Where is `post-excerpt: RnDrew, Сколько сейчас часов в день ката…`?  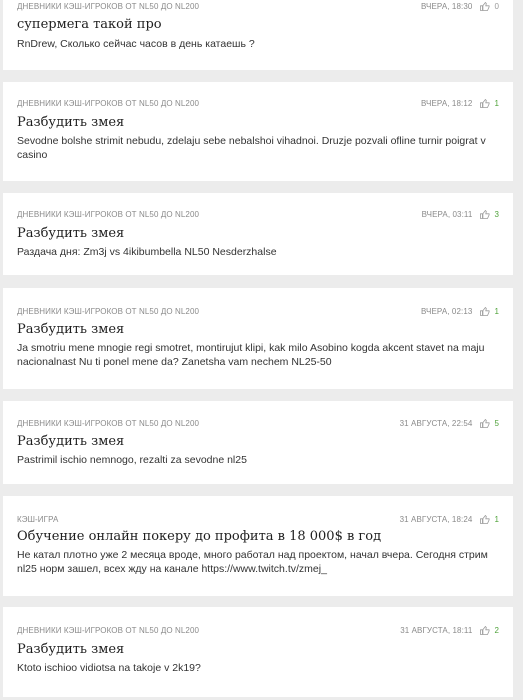 post-excerpt: RnDrew, Сколько сейчас часов в день ката… is located at coordinates (136, 44).